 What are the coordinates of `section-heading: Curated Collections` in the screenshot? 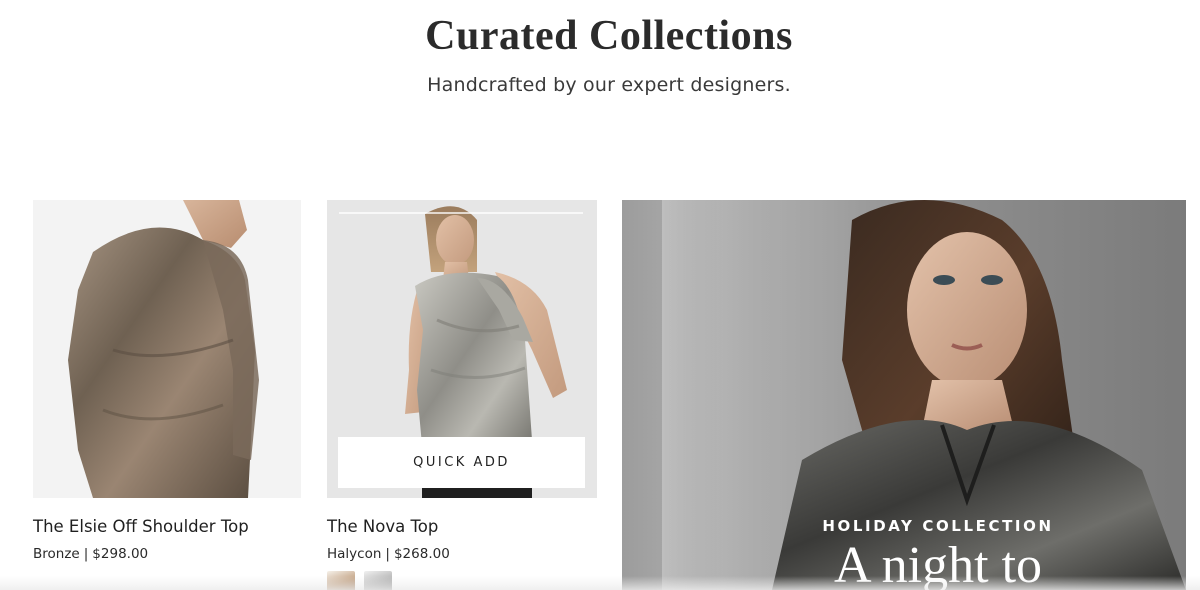 It's located at (609, 36).